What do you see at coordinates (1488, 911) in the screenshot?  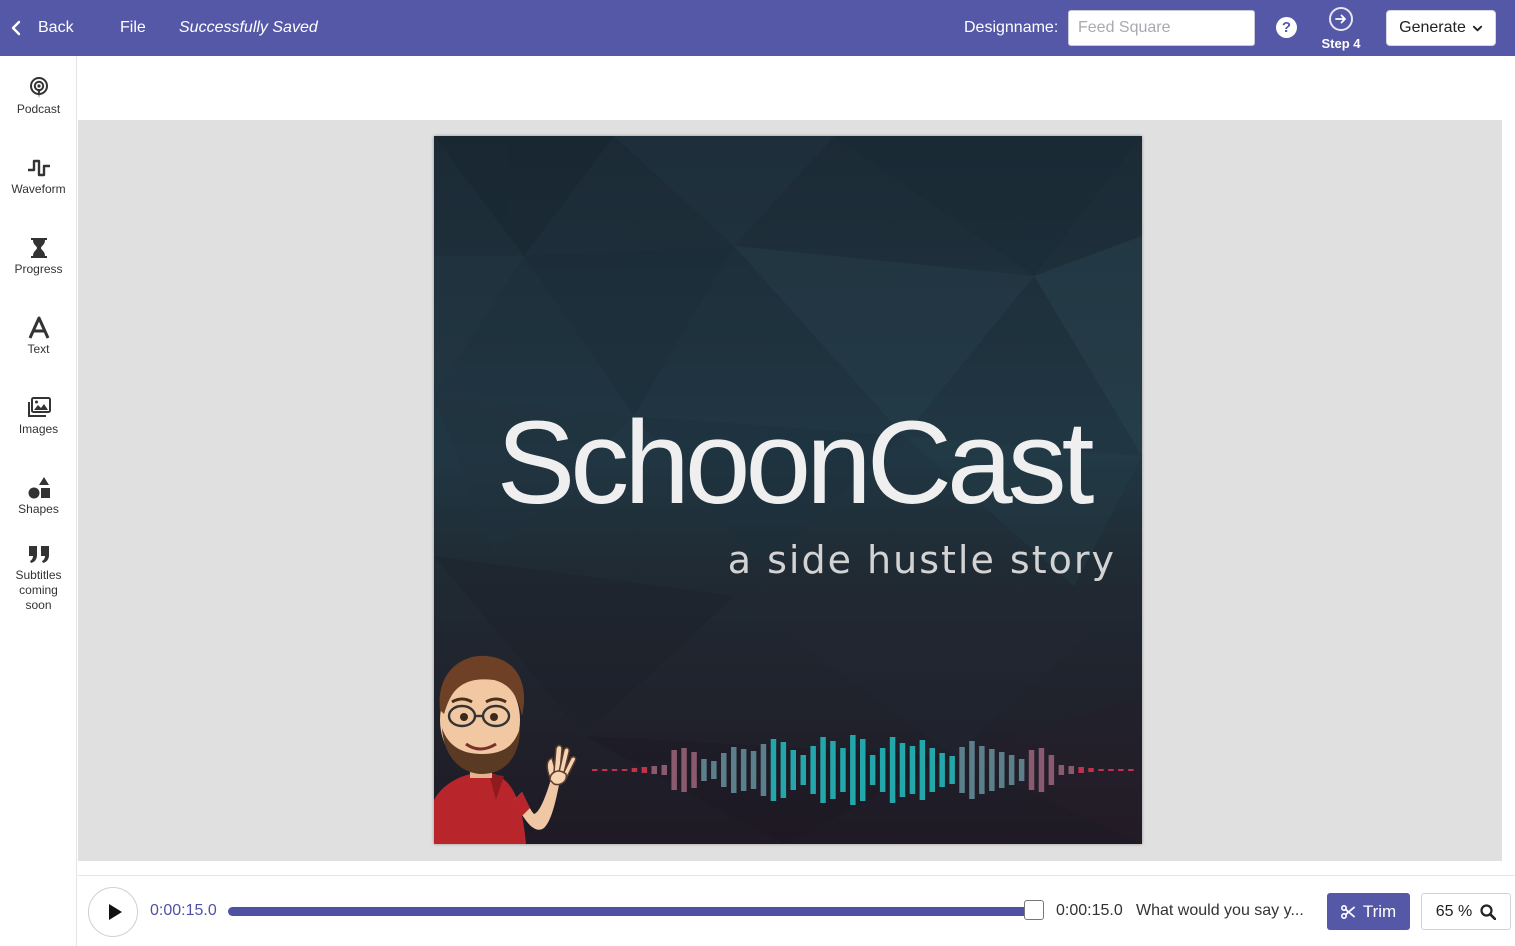 I see `search-icon` at bounding box center [1488, 911].